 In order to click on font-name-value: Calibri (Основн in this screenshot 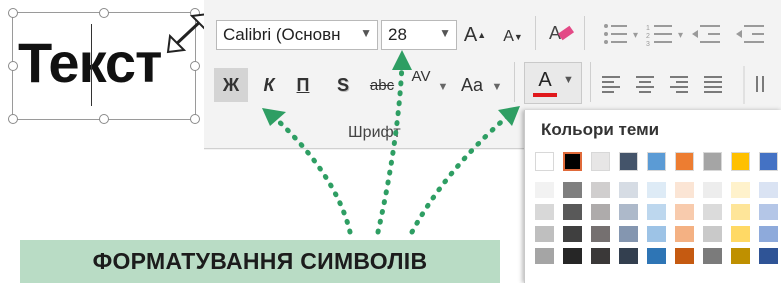, I will do `click(282, 34)`.